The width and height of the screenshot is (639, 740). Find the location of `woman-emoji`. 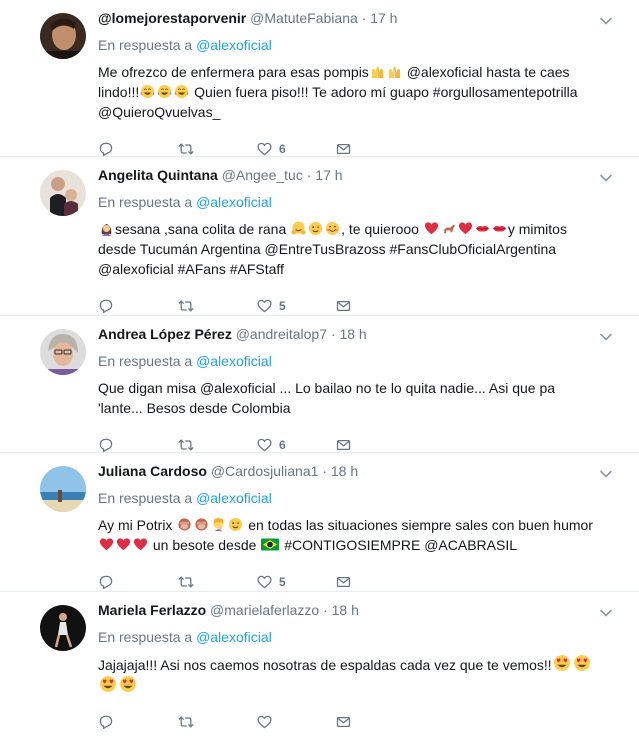

woman-emoji is located at coordinates (106, 228).